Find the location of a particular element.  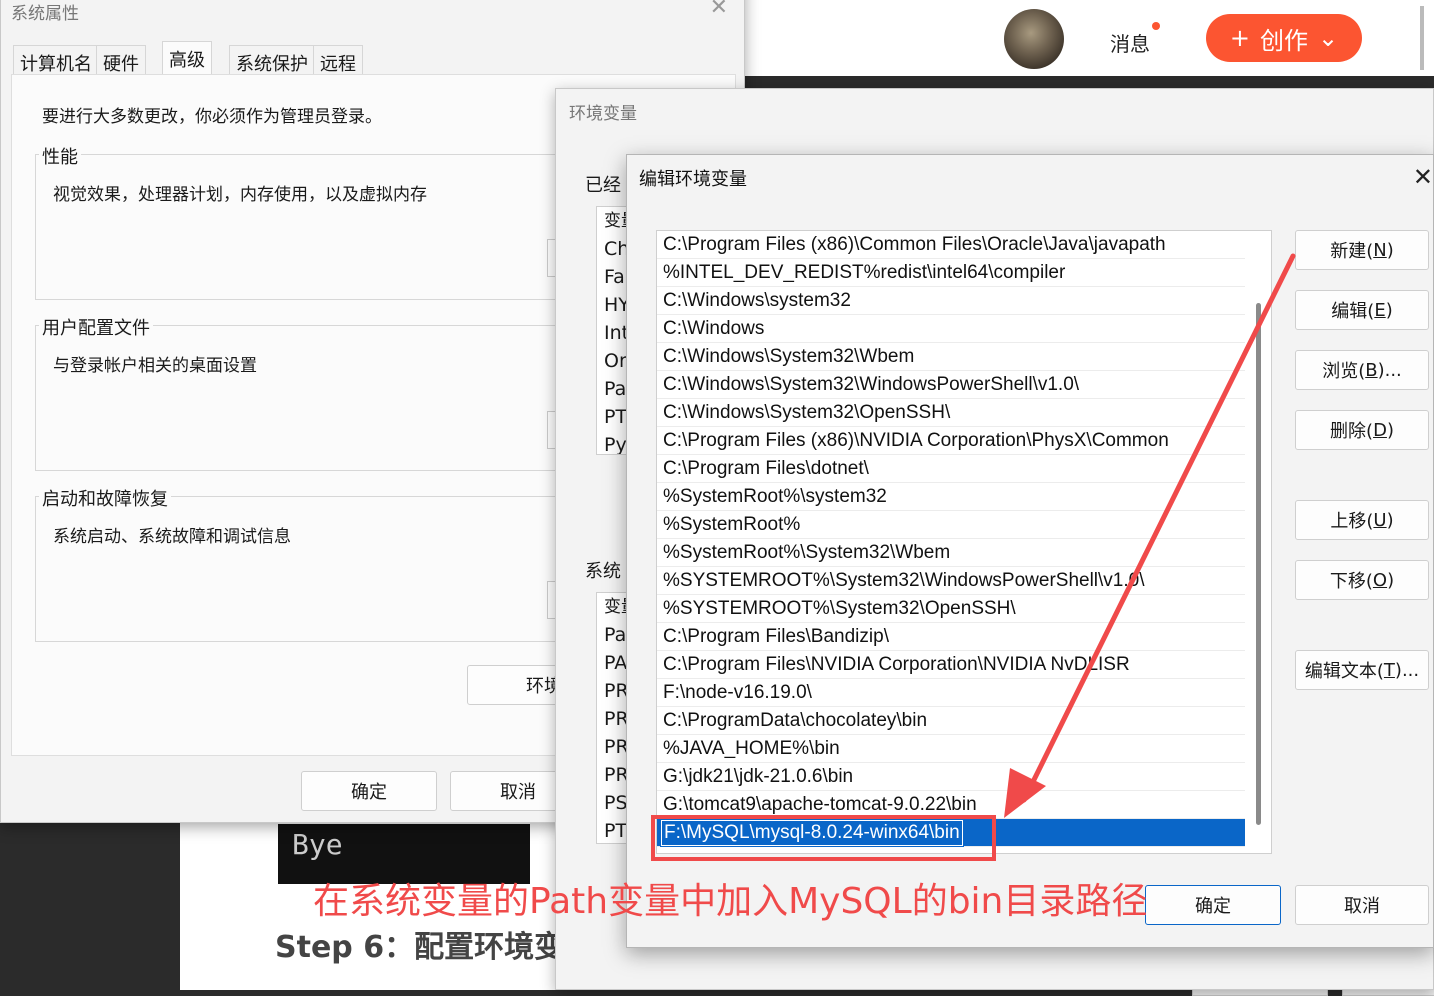

tab-computer-name: 计算机名 is located at coordinates (56, 60).